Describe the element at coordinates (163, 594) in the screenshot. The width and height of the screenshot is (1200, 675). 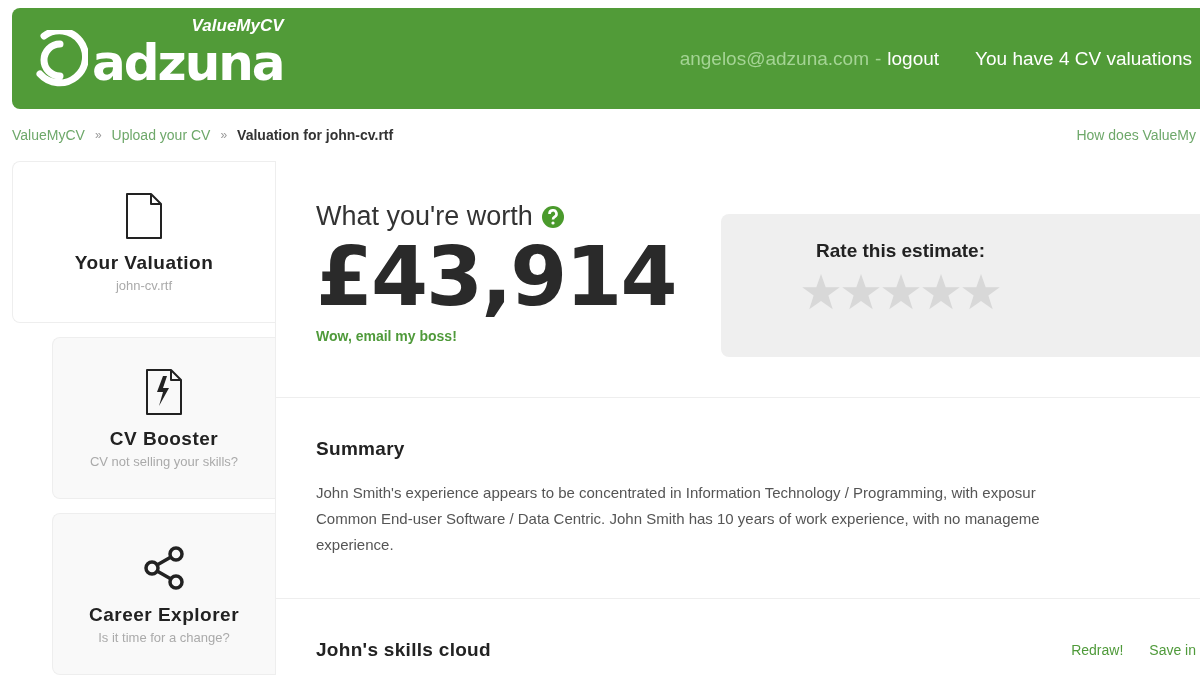
I see `sidebar-tab: Career Explorer Is it time for a change?` at that location.